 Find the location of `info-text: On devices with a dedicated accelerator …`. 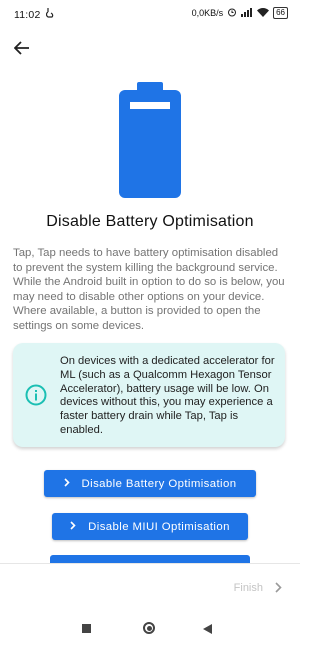

info-text: On devices with a dedicated accelerator … is located at coordinates (167, 395).